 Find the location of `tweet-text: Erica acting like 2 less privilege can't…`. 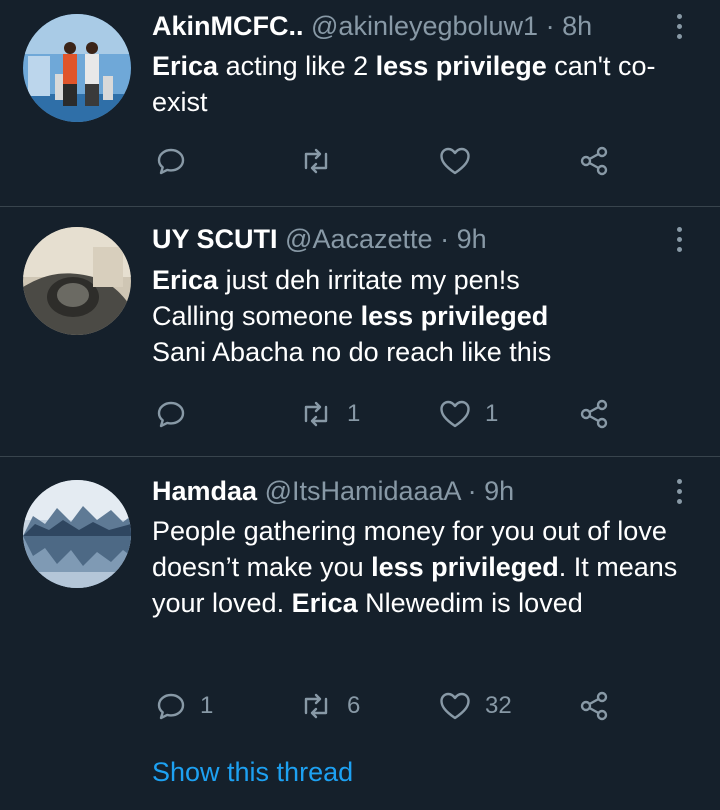

tweet-text: Erica acting like 2 less privilege can't… is located at coordinates (422, 84).